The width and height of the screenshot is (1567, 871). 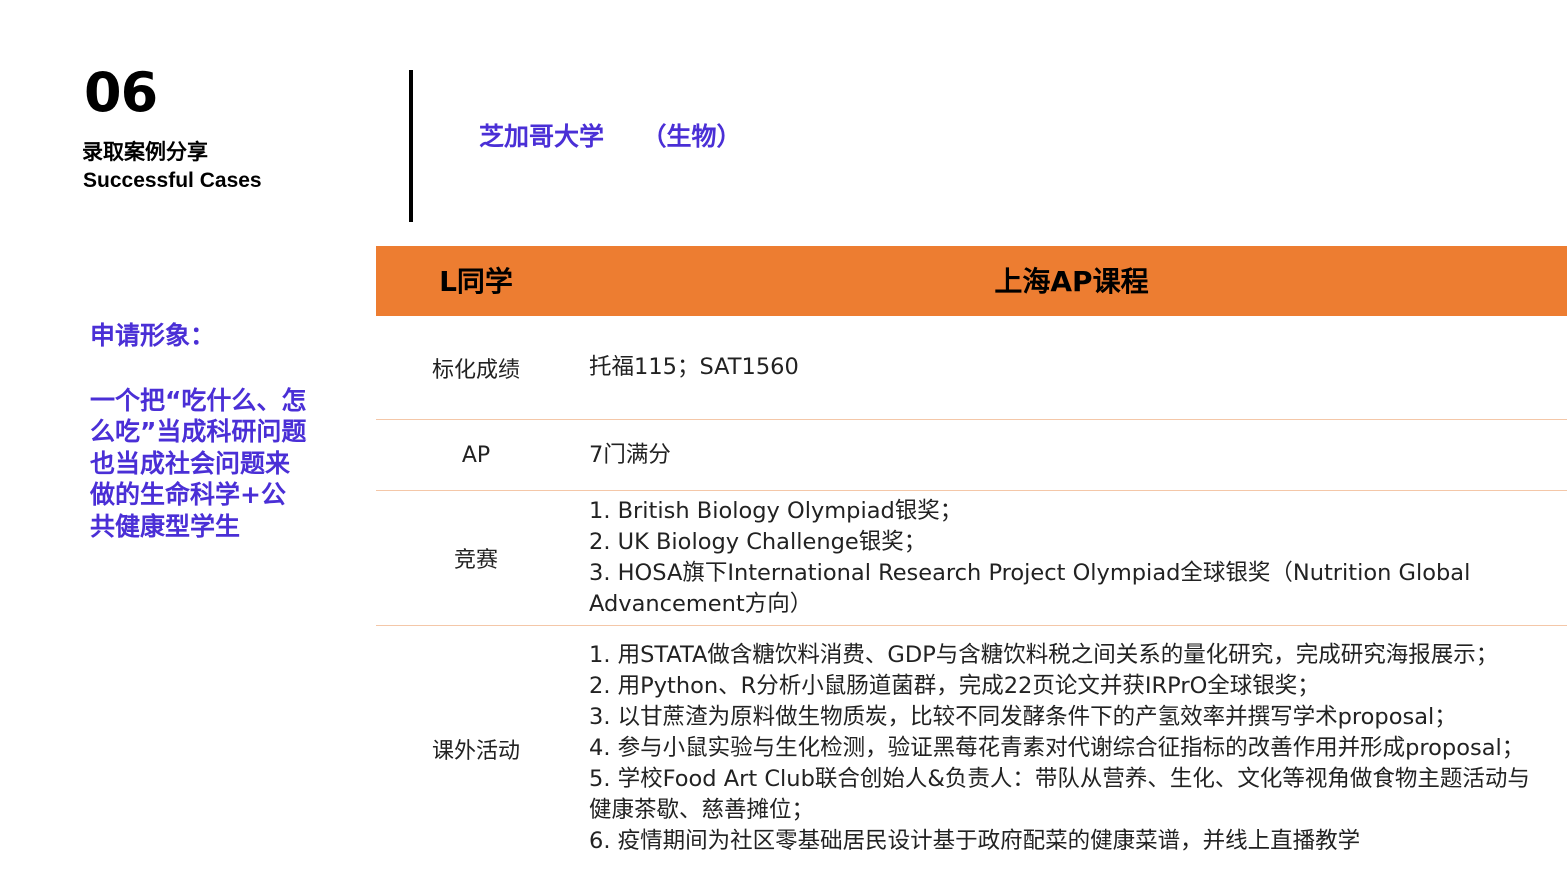 What do you see at coordinates (1068, 367) in the screenshot?
I see `row-content: 托福115；SAT1560` at bounding box center [1068, 367].